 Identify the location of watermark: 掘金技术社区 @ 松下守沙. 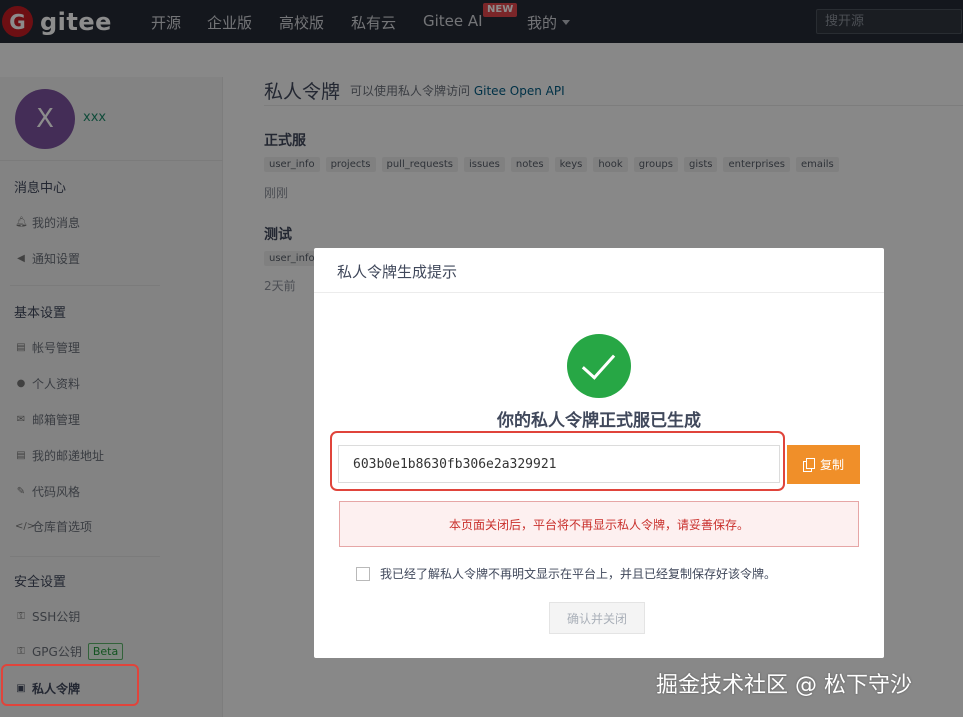
(784, 685).